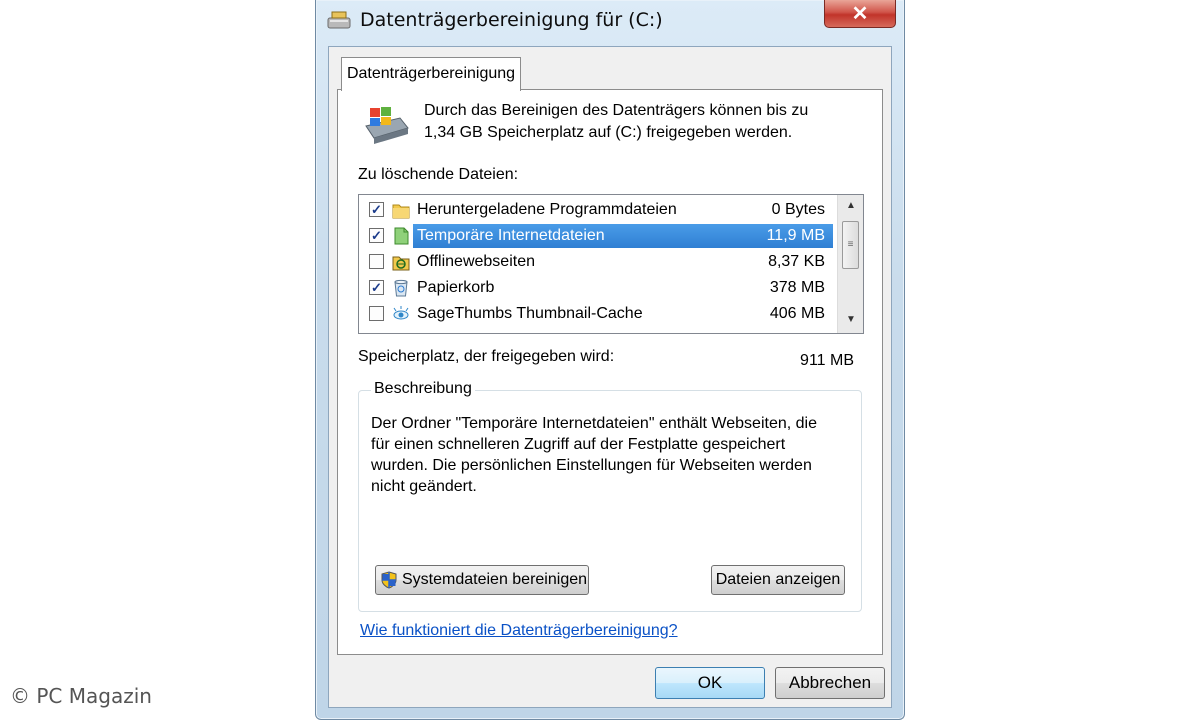  Describe the element at coordinates (495, 579) in the screenshot. I see `system-cleanup-label: Systemdateien bereinigen` at that location.